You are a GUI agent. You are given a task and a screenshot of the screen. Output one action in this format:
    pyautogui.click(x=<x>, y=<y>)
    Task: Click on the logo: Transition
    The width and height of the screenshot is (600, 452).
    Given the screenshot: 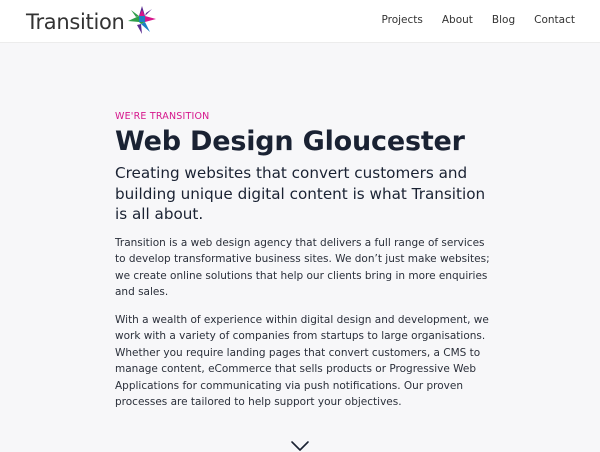 What is the action you would take?
    pyautogui.click(x=91, y=22)
    